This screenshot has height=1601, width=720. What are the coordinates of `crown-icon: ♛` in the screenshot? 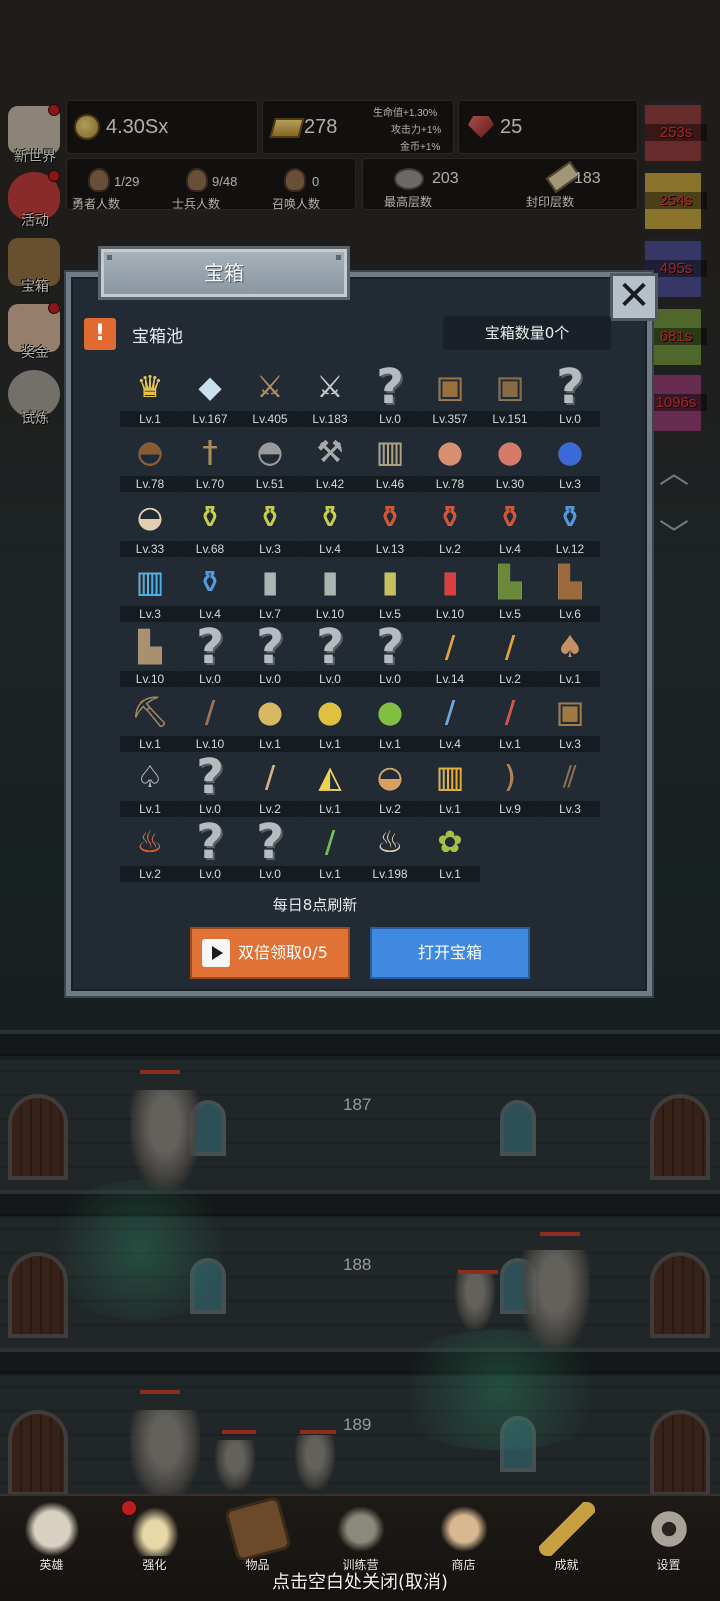 It's located at (150, 387).